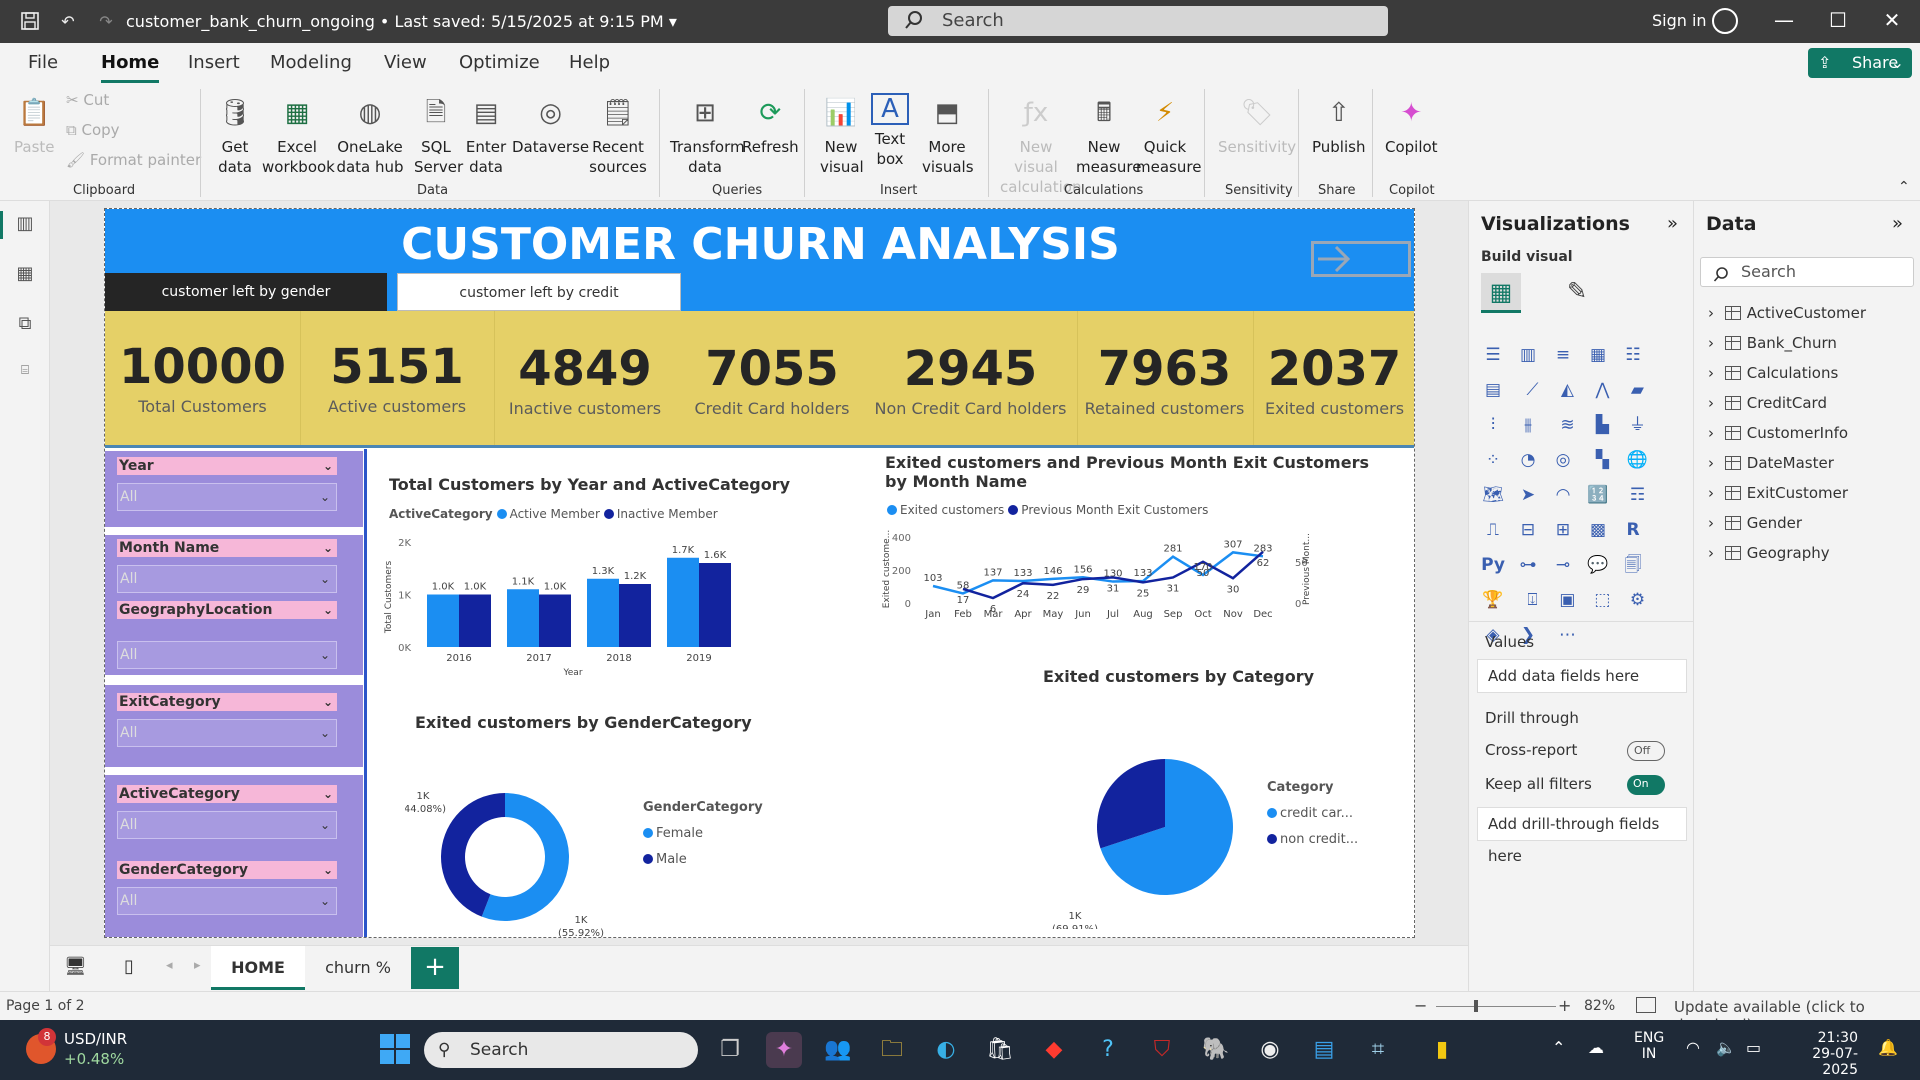 The height and width of the screenshot is (1080, 1920). I want to click on onelake-button: ◍ OneLake data hub, so click(370, 135).